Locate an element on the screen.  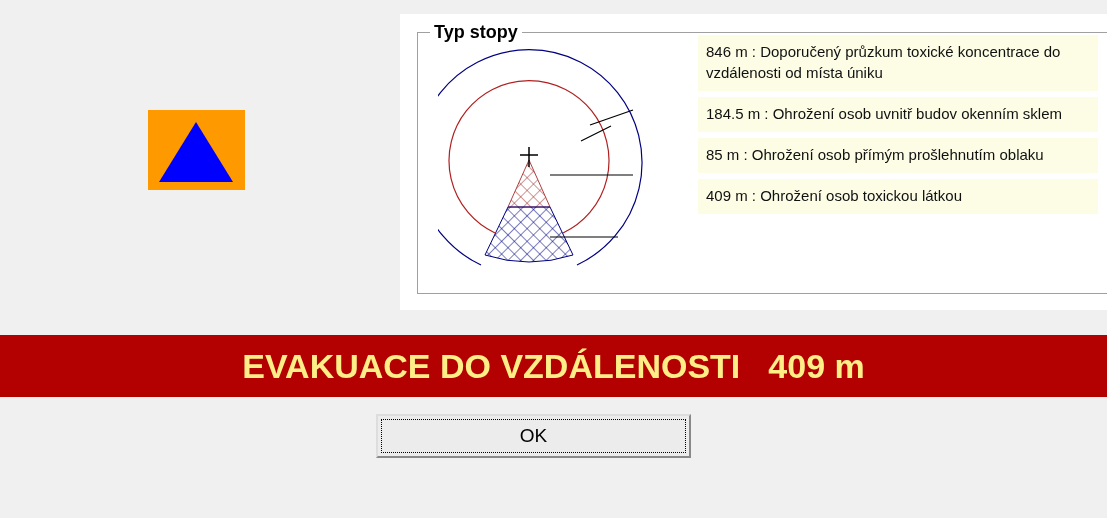
zone-label: 85 m : Ohrožení osob přímým prošlehnutím oblaku is located at coordinates (898, 155).